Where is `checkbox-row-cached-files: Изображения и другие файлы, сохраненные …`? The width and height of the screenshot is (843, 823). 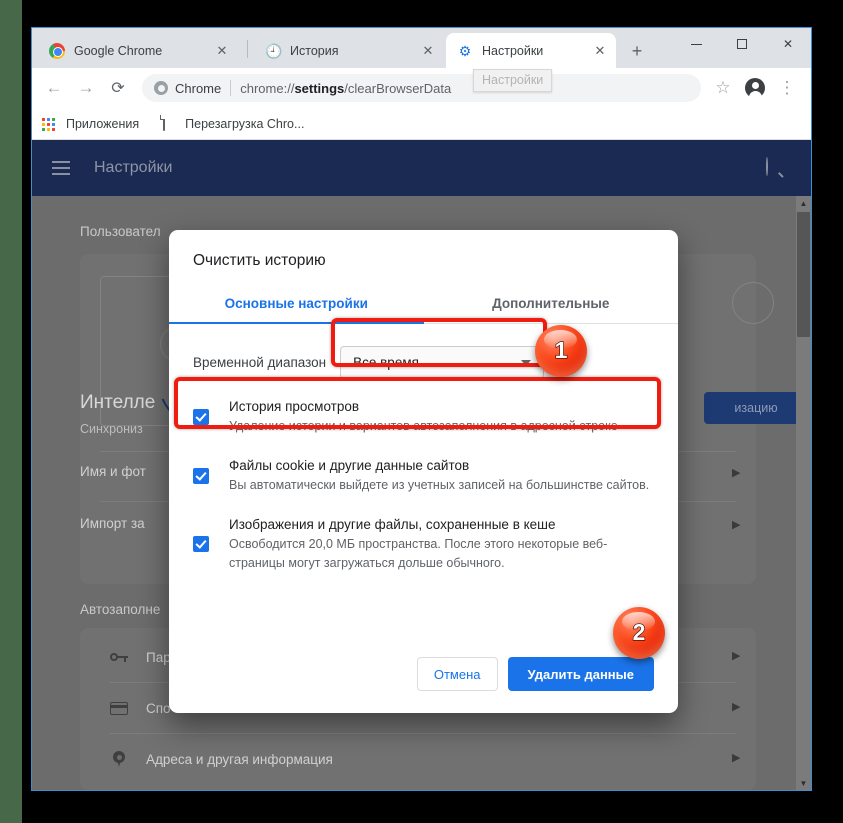 checkbox-row-cached-files: Изображения и другие файлы, сохраненные … is located at coordinates (423, 544).